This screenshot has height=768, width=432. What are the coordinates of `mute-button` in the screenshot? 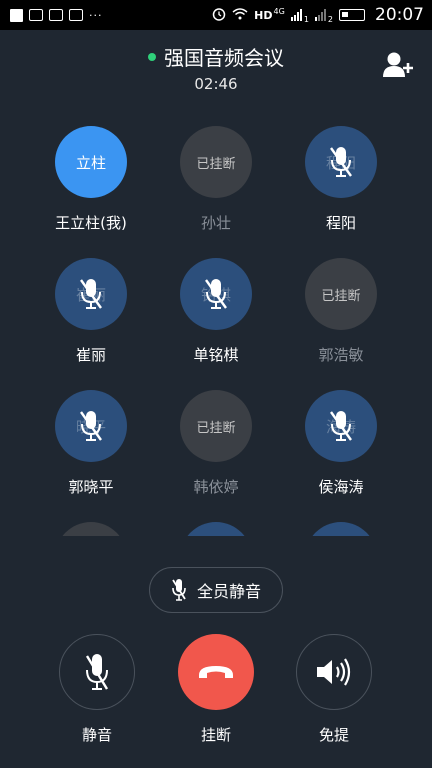 It's located at (97, 672).